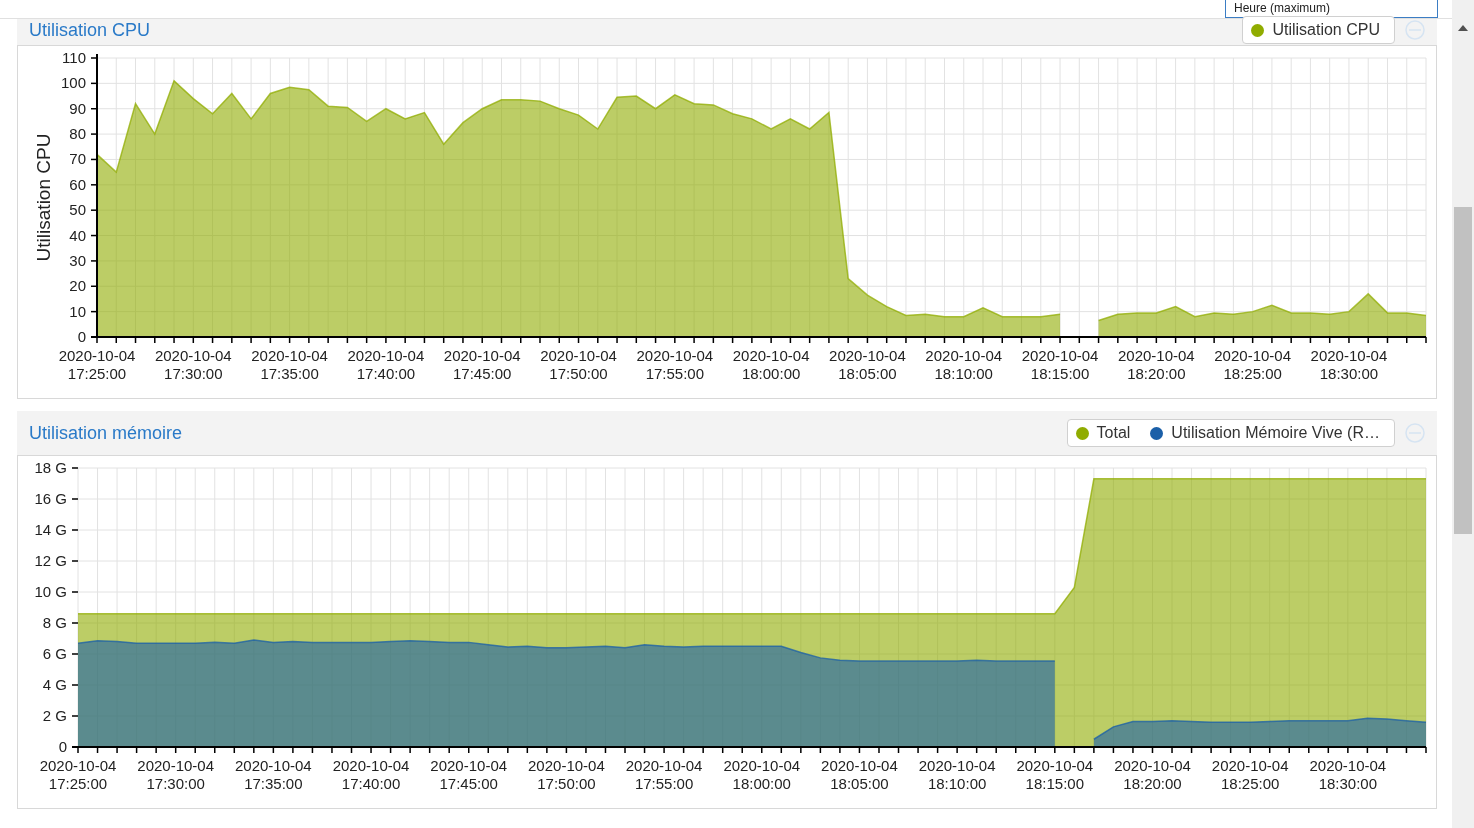  I want to click on y-tick-label: 10, so click(77, 311).